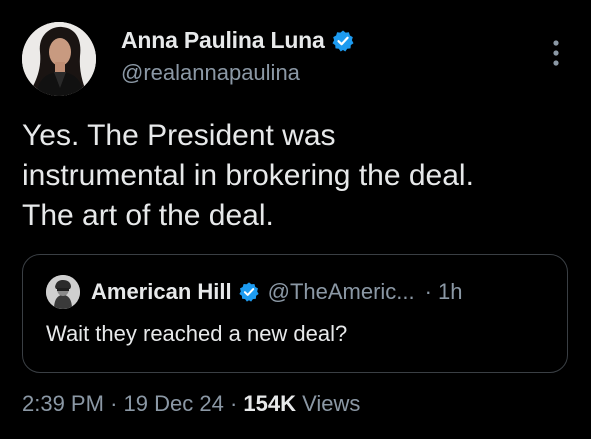  Describe the element at coordinates (269, 403) in the screenshot. I see `views-count: 154K` at that location.